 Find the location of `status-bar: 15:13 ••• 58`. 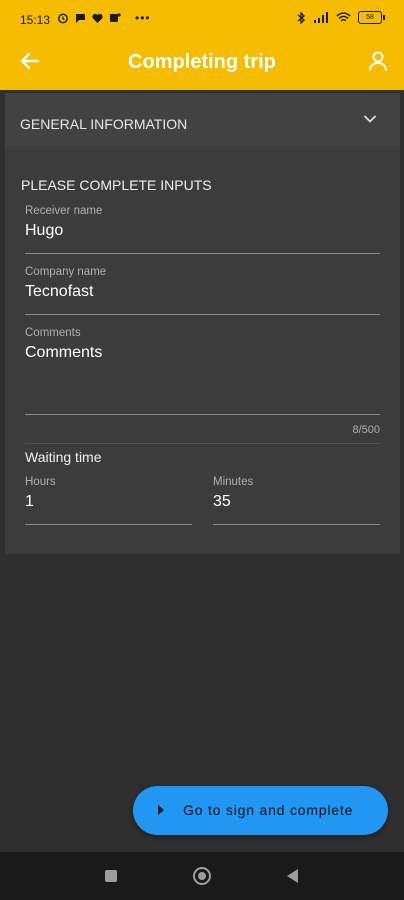

status-bar: 15:13 ••• 58 is located at coordinates (202, 17).